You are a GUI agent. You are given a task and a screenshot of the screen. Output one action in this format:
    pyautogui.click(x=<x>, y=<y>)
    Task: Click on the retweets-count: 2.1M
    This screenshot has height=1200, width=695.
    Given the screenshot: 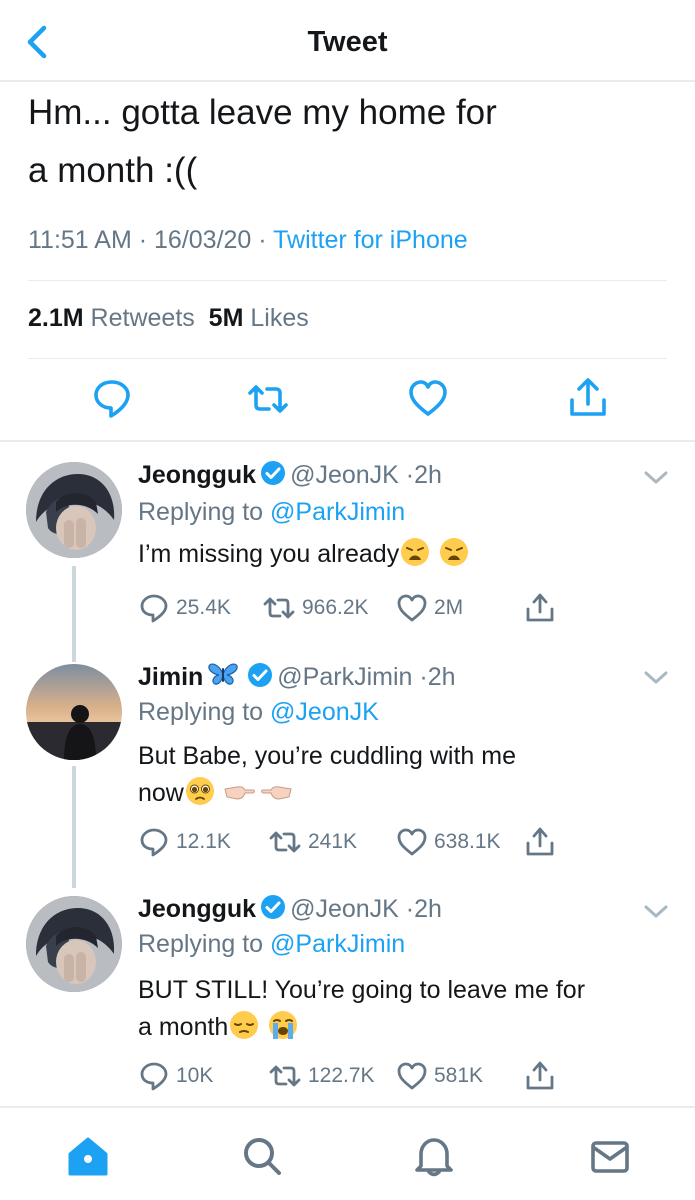 What is the action you would take?
    pyautogui.click(x=56, y=318)
    